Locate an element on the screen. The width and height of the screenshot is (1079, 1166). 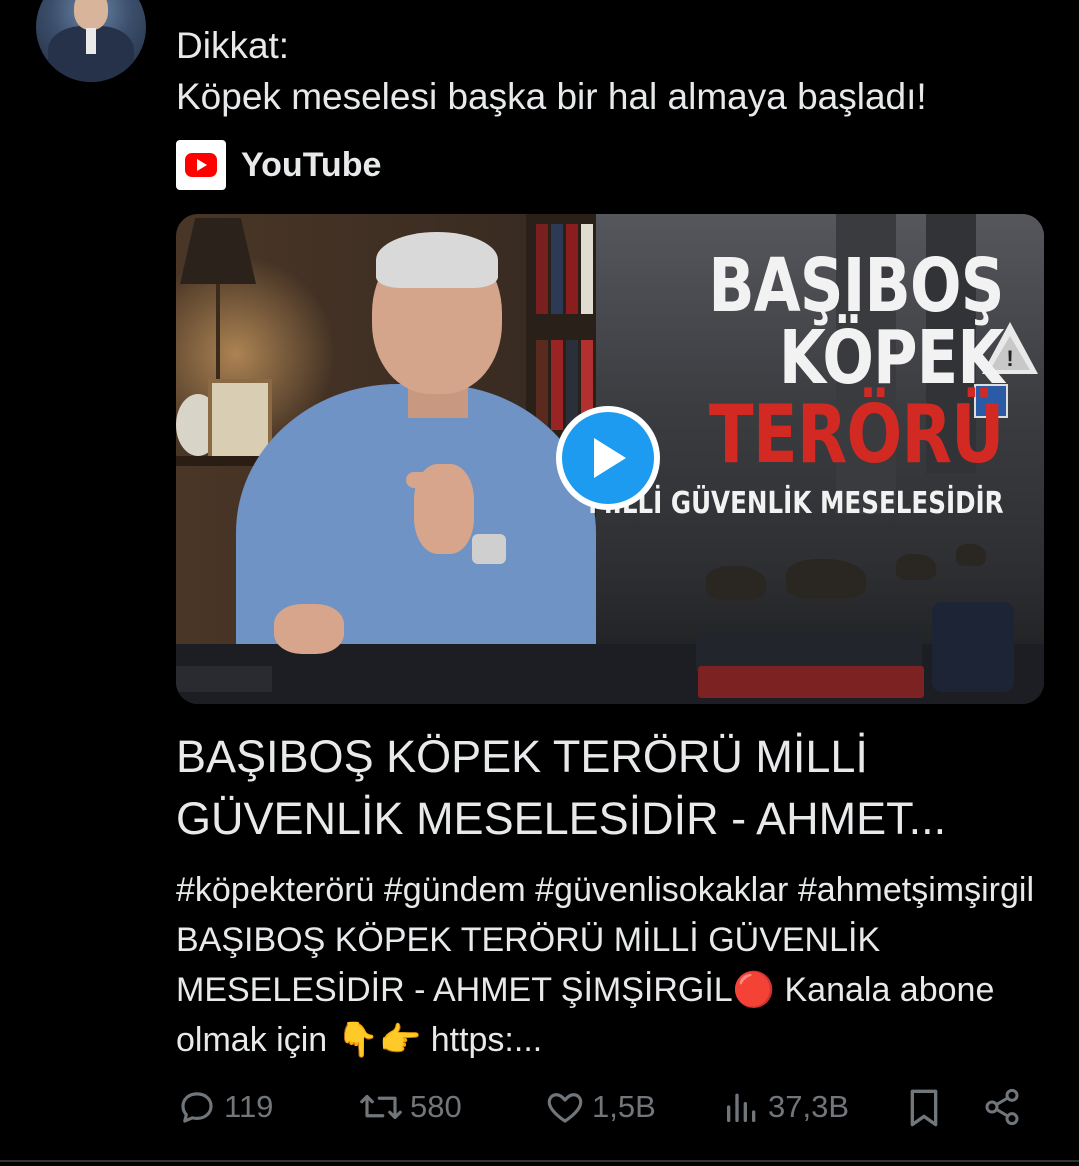
action-bar: 119 580 1,5B 37,3B is located at coordinates (601, 1111).